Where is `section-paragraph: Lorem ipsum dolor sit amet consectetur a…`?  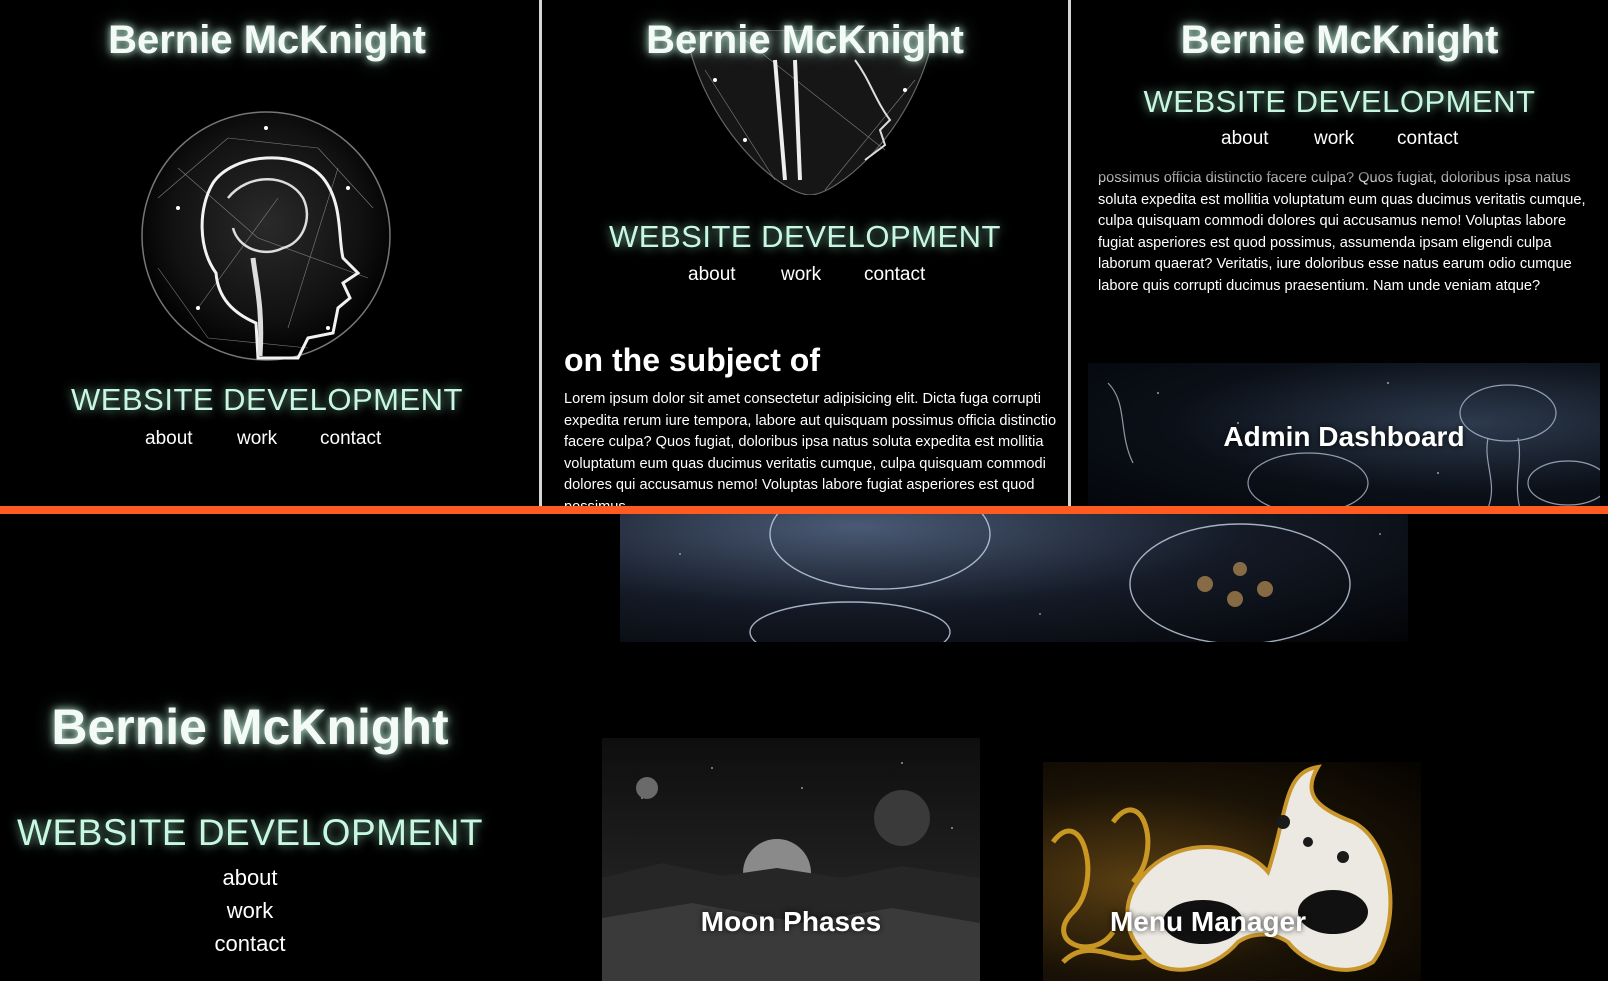 section-paragraph: Lorem ipsum dolor sit amet consectetur a… is located at coordinates (810, 449).